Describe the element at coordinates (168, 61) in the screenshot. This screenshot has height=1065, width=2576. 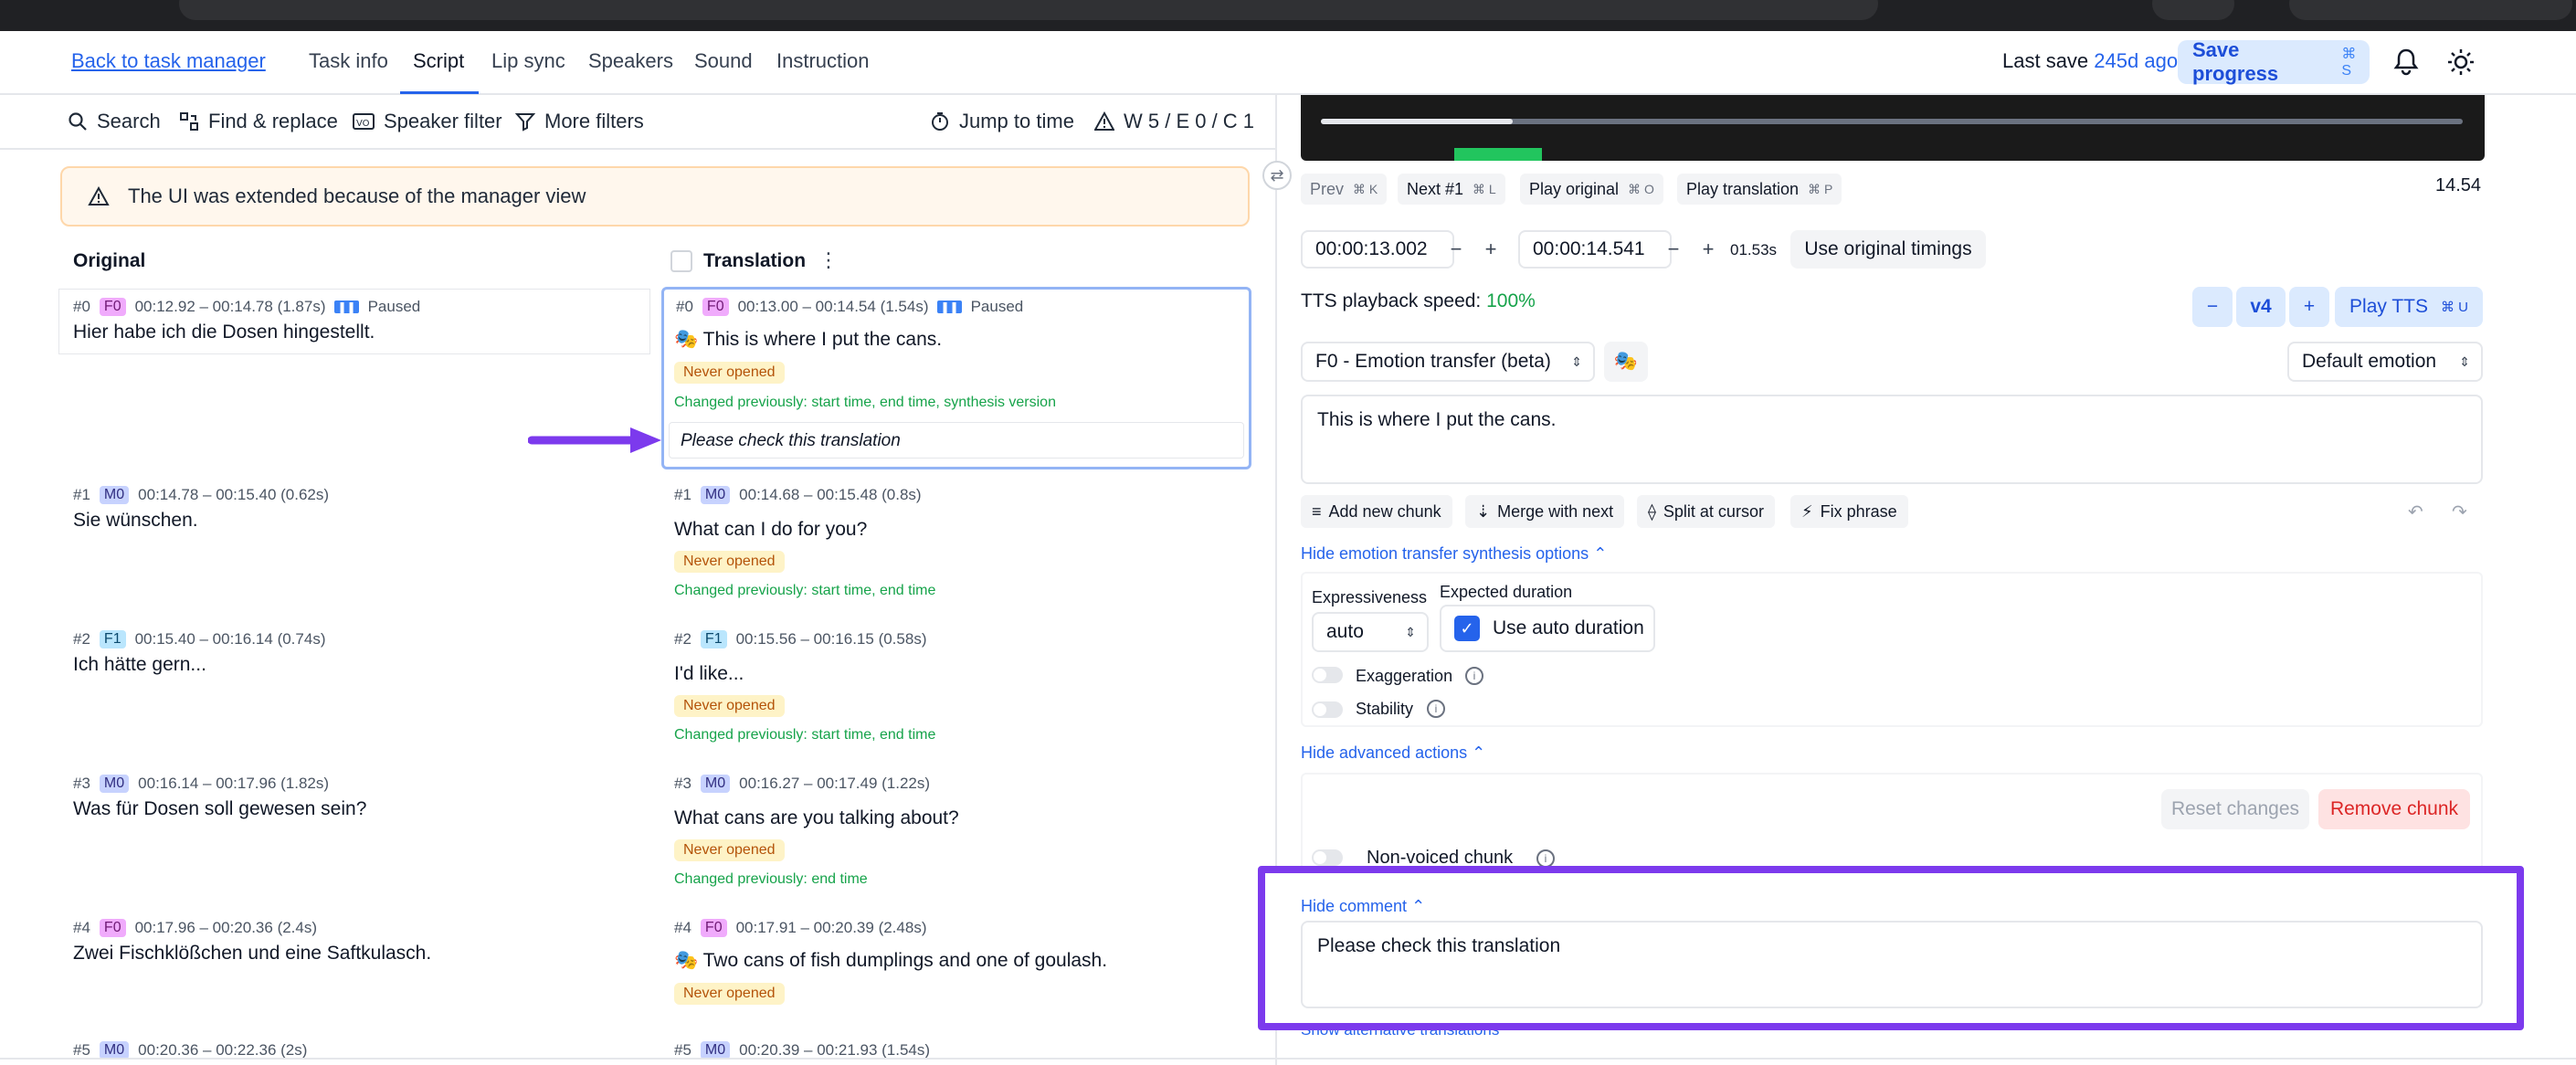
I see `back-to-task-manager-link: Back to task manager` at that location.